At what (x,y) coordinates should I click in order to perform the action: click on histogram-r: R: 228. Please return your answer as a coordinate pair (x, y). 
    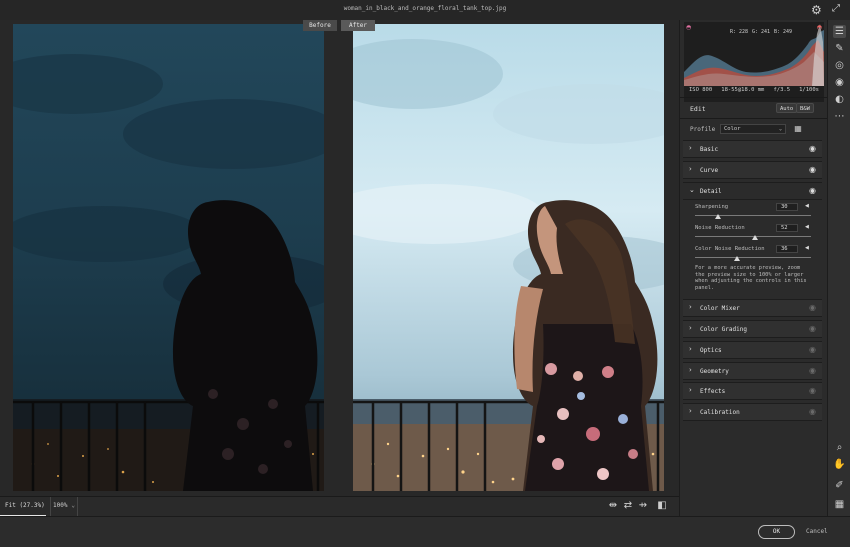
    Looking at the image, I should click on (739, 32).